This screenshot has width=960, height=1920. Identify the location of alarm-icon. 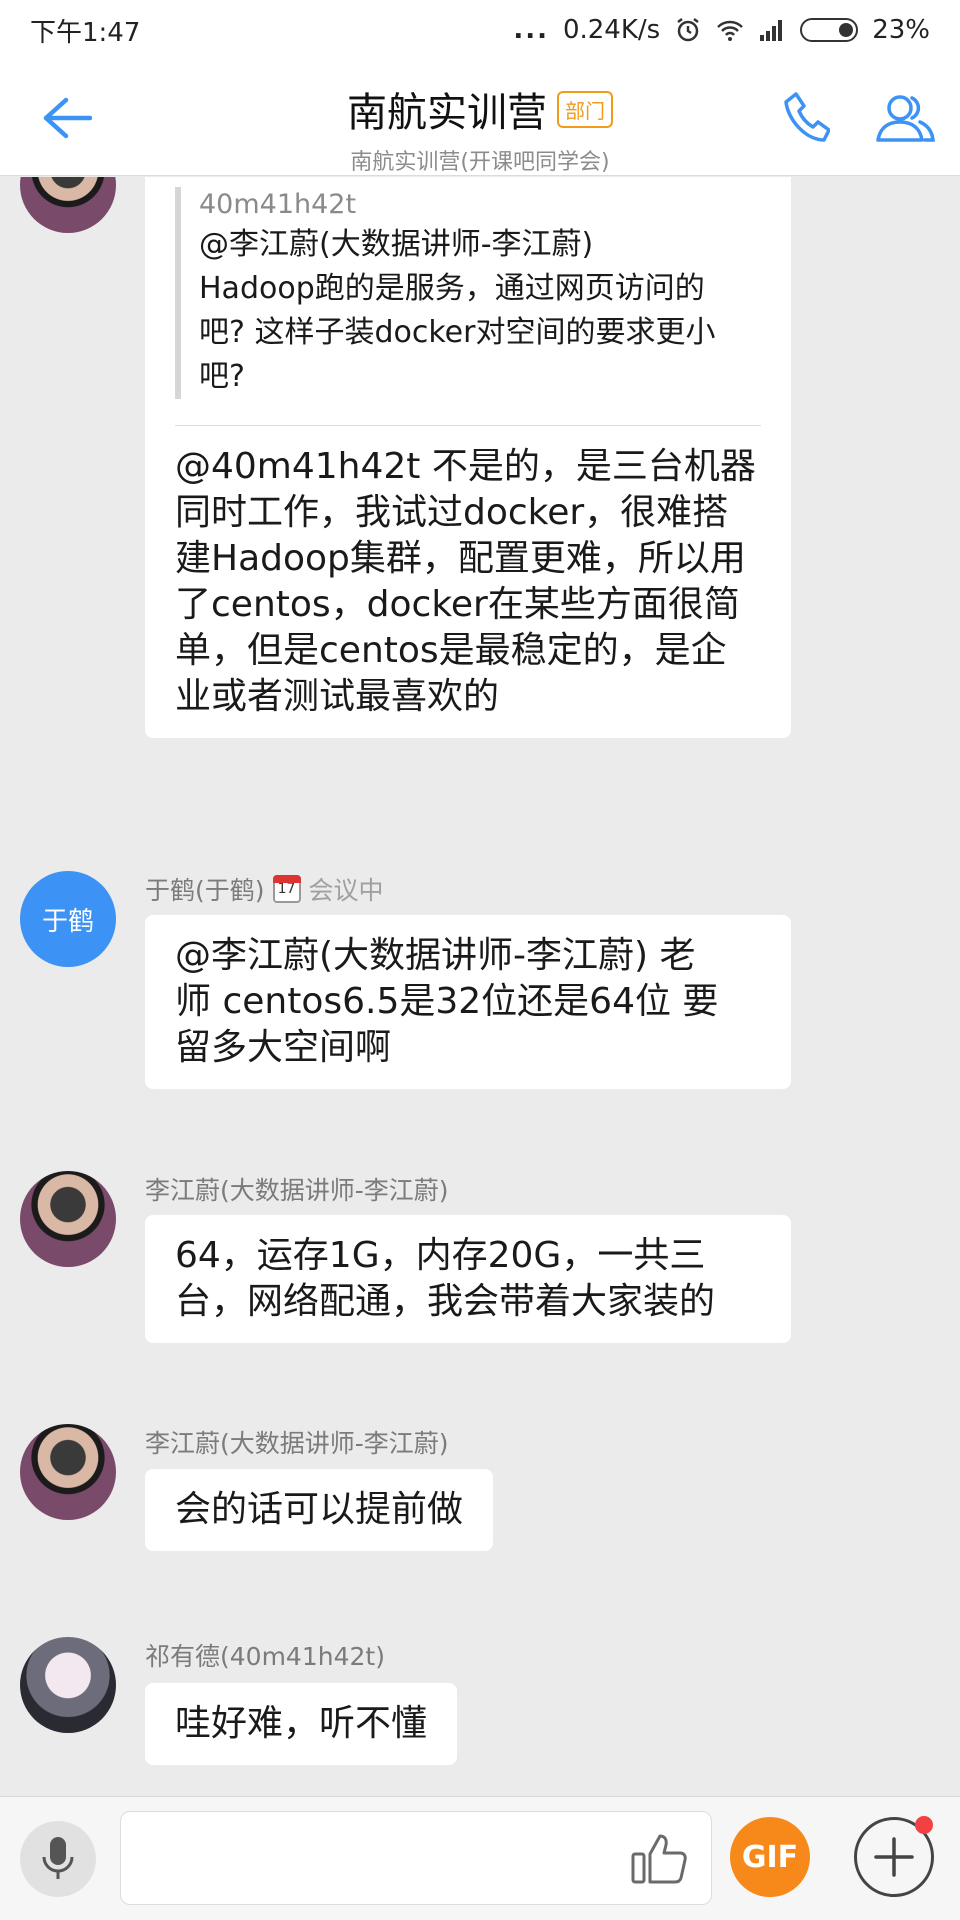
(688, 30).